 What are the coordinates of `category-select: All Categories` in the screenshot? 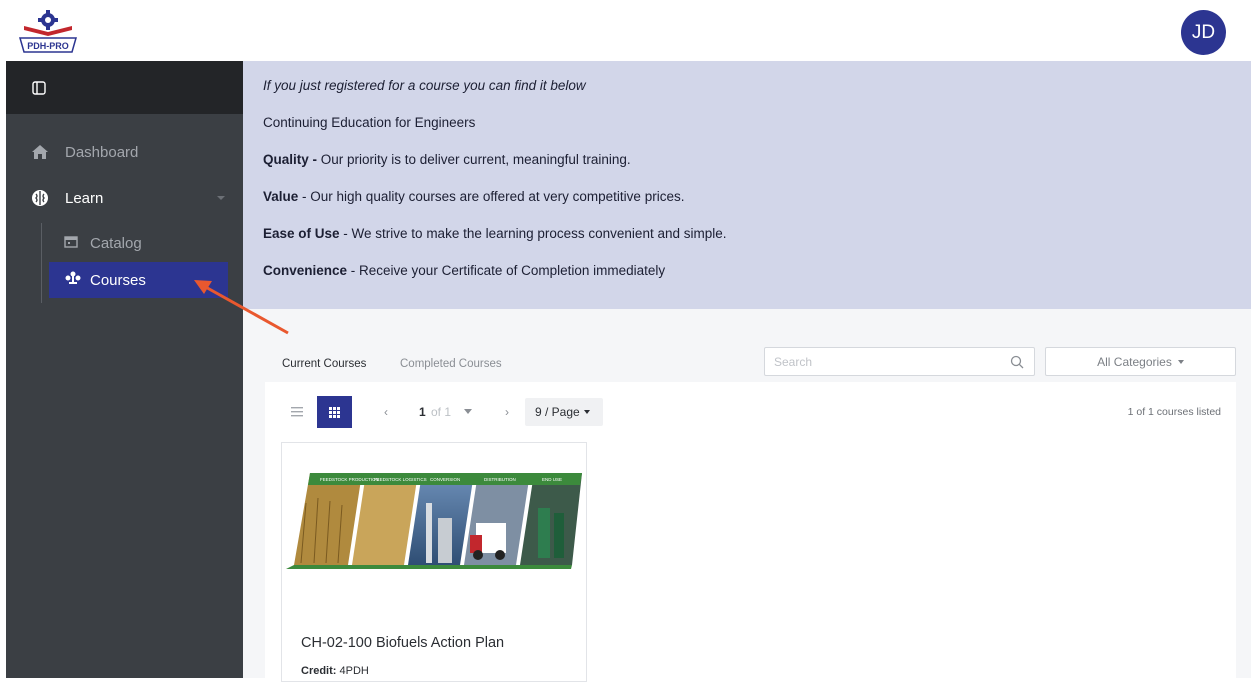 It's located at (1140, 361).